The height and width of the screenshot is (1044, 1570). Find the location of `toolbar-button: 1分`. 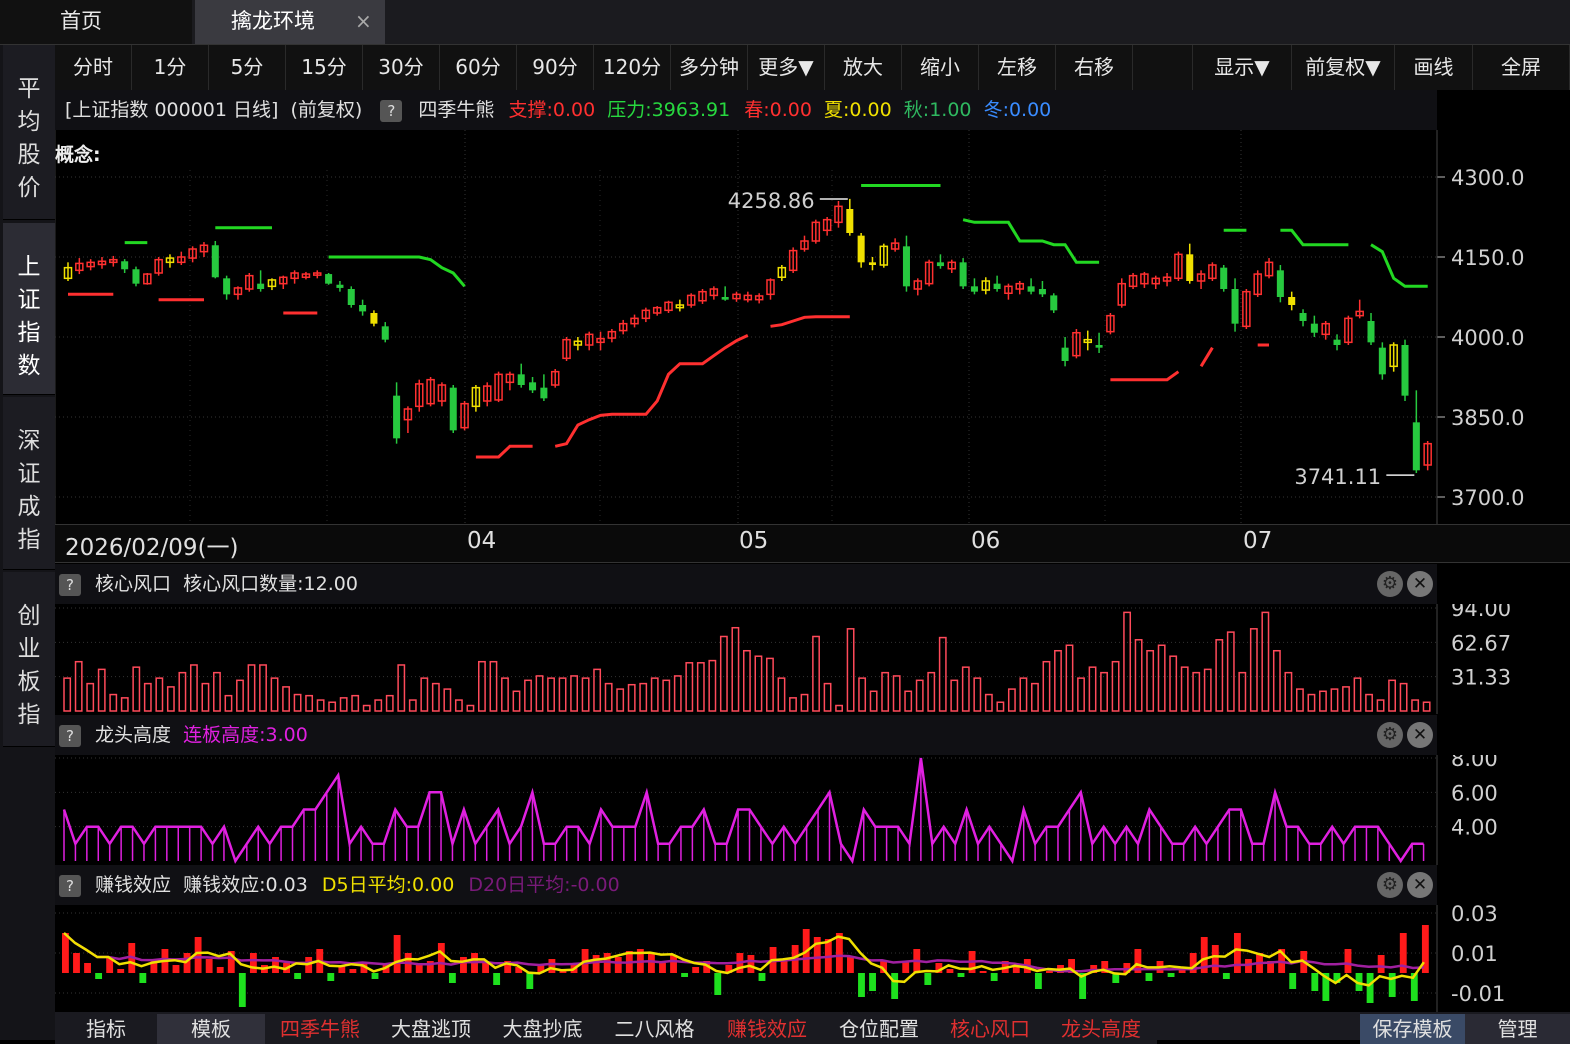

toolbar-button: 1分 is located at coordinates (170, 67).